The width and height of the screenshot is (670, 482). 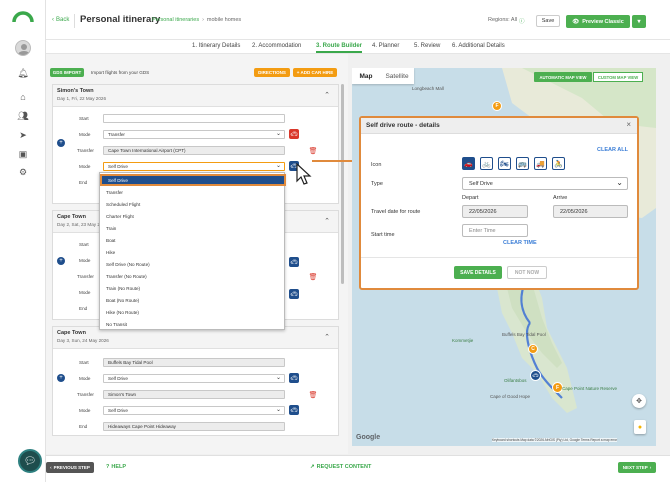 I want to click on arrive-label: Arrive, so click(x=560, y=198).